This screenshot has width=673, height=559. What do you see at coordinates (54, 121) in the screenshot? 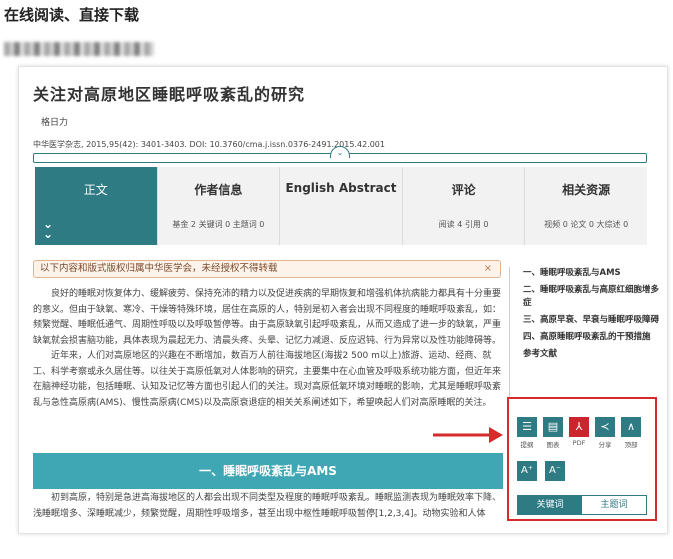
I see `article-author: 格日力` at bounding box center [54, 121].